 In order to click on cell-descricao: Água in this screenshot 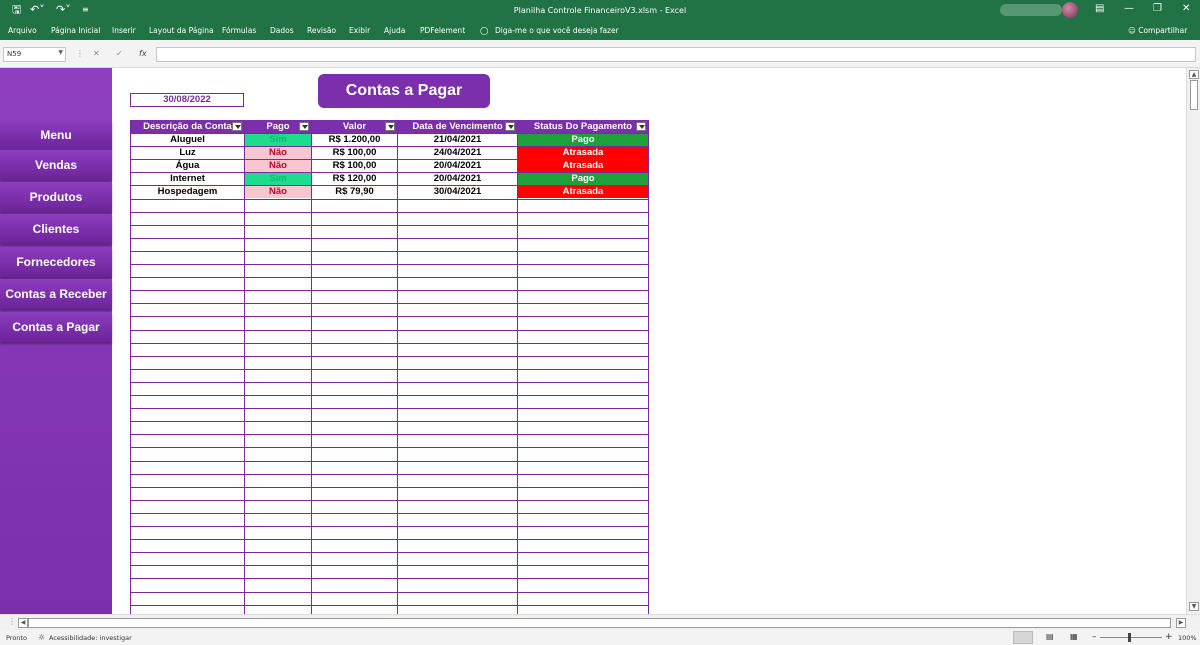, I will do `click(187, 166)`.